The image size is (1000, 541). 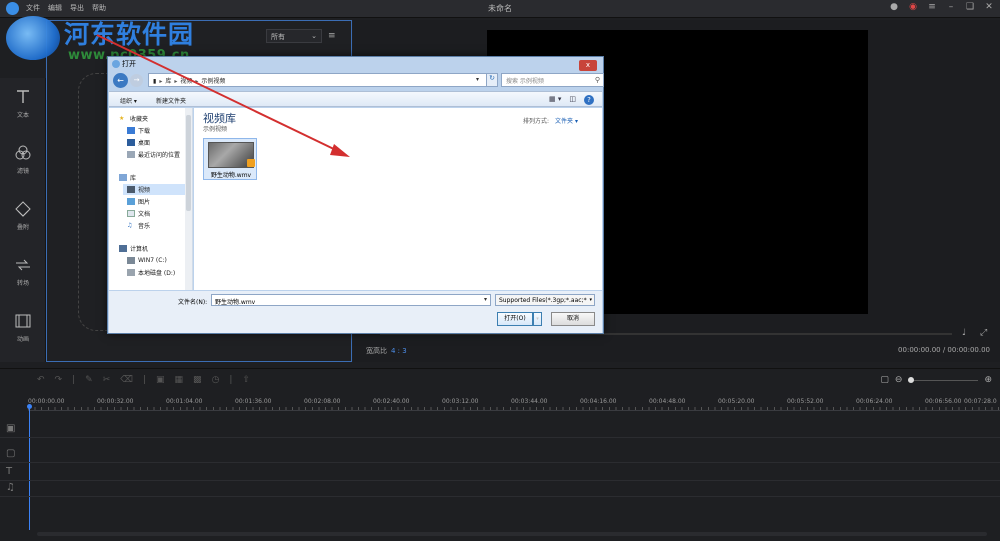 What do you see at coordinates (115, 401) in the screenshot?
I see `ruler-tick-label: 00:00:32.00` at bounding box center [115, 401].